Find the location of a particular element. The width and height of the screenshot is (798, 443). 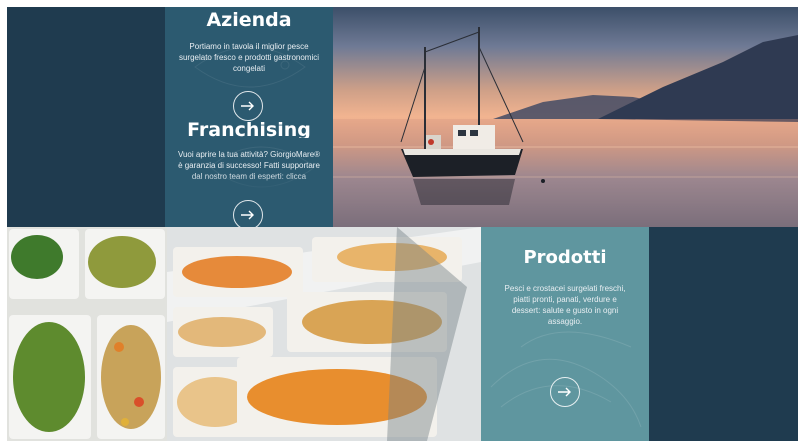

franchising-arrow-button is located at coordinates (248, 213).